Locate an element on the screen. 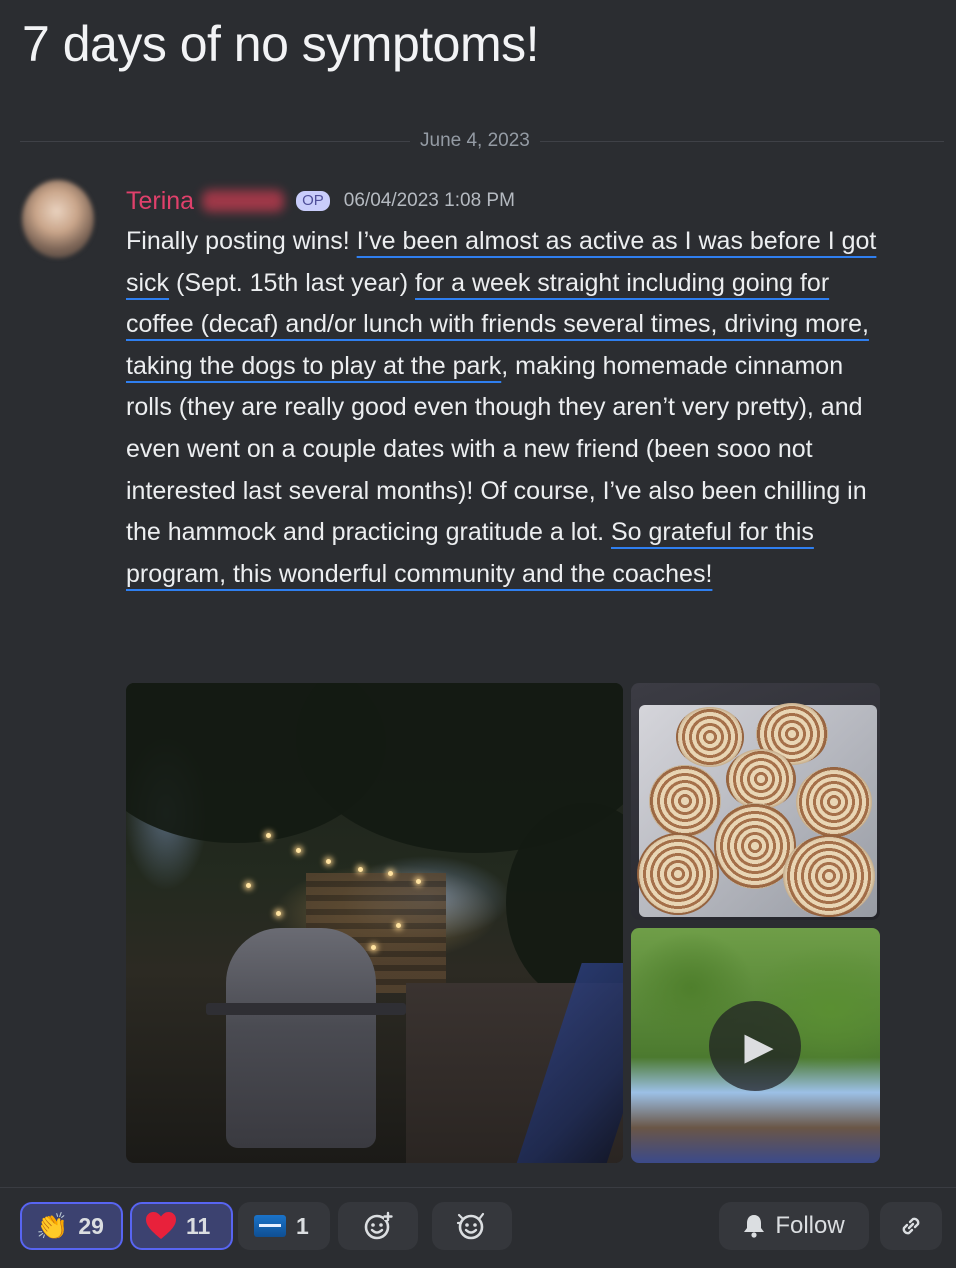 Image resolution: width=956 pixels, height=1268 pixels. bell-icon is located at coordinates (754, 1226).